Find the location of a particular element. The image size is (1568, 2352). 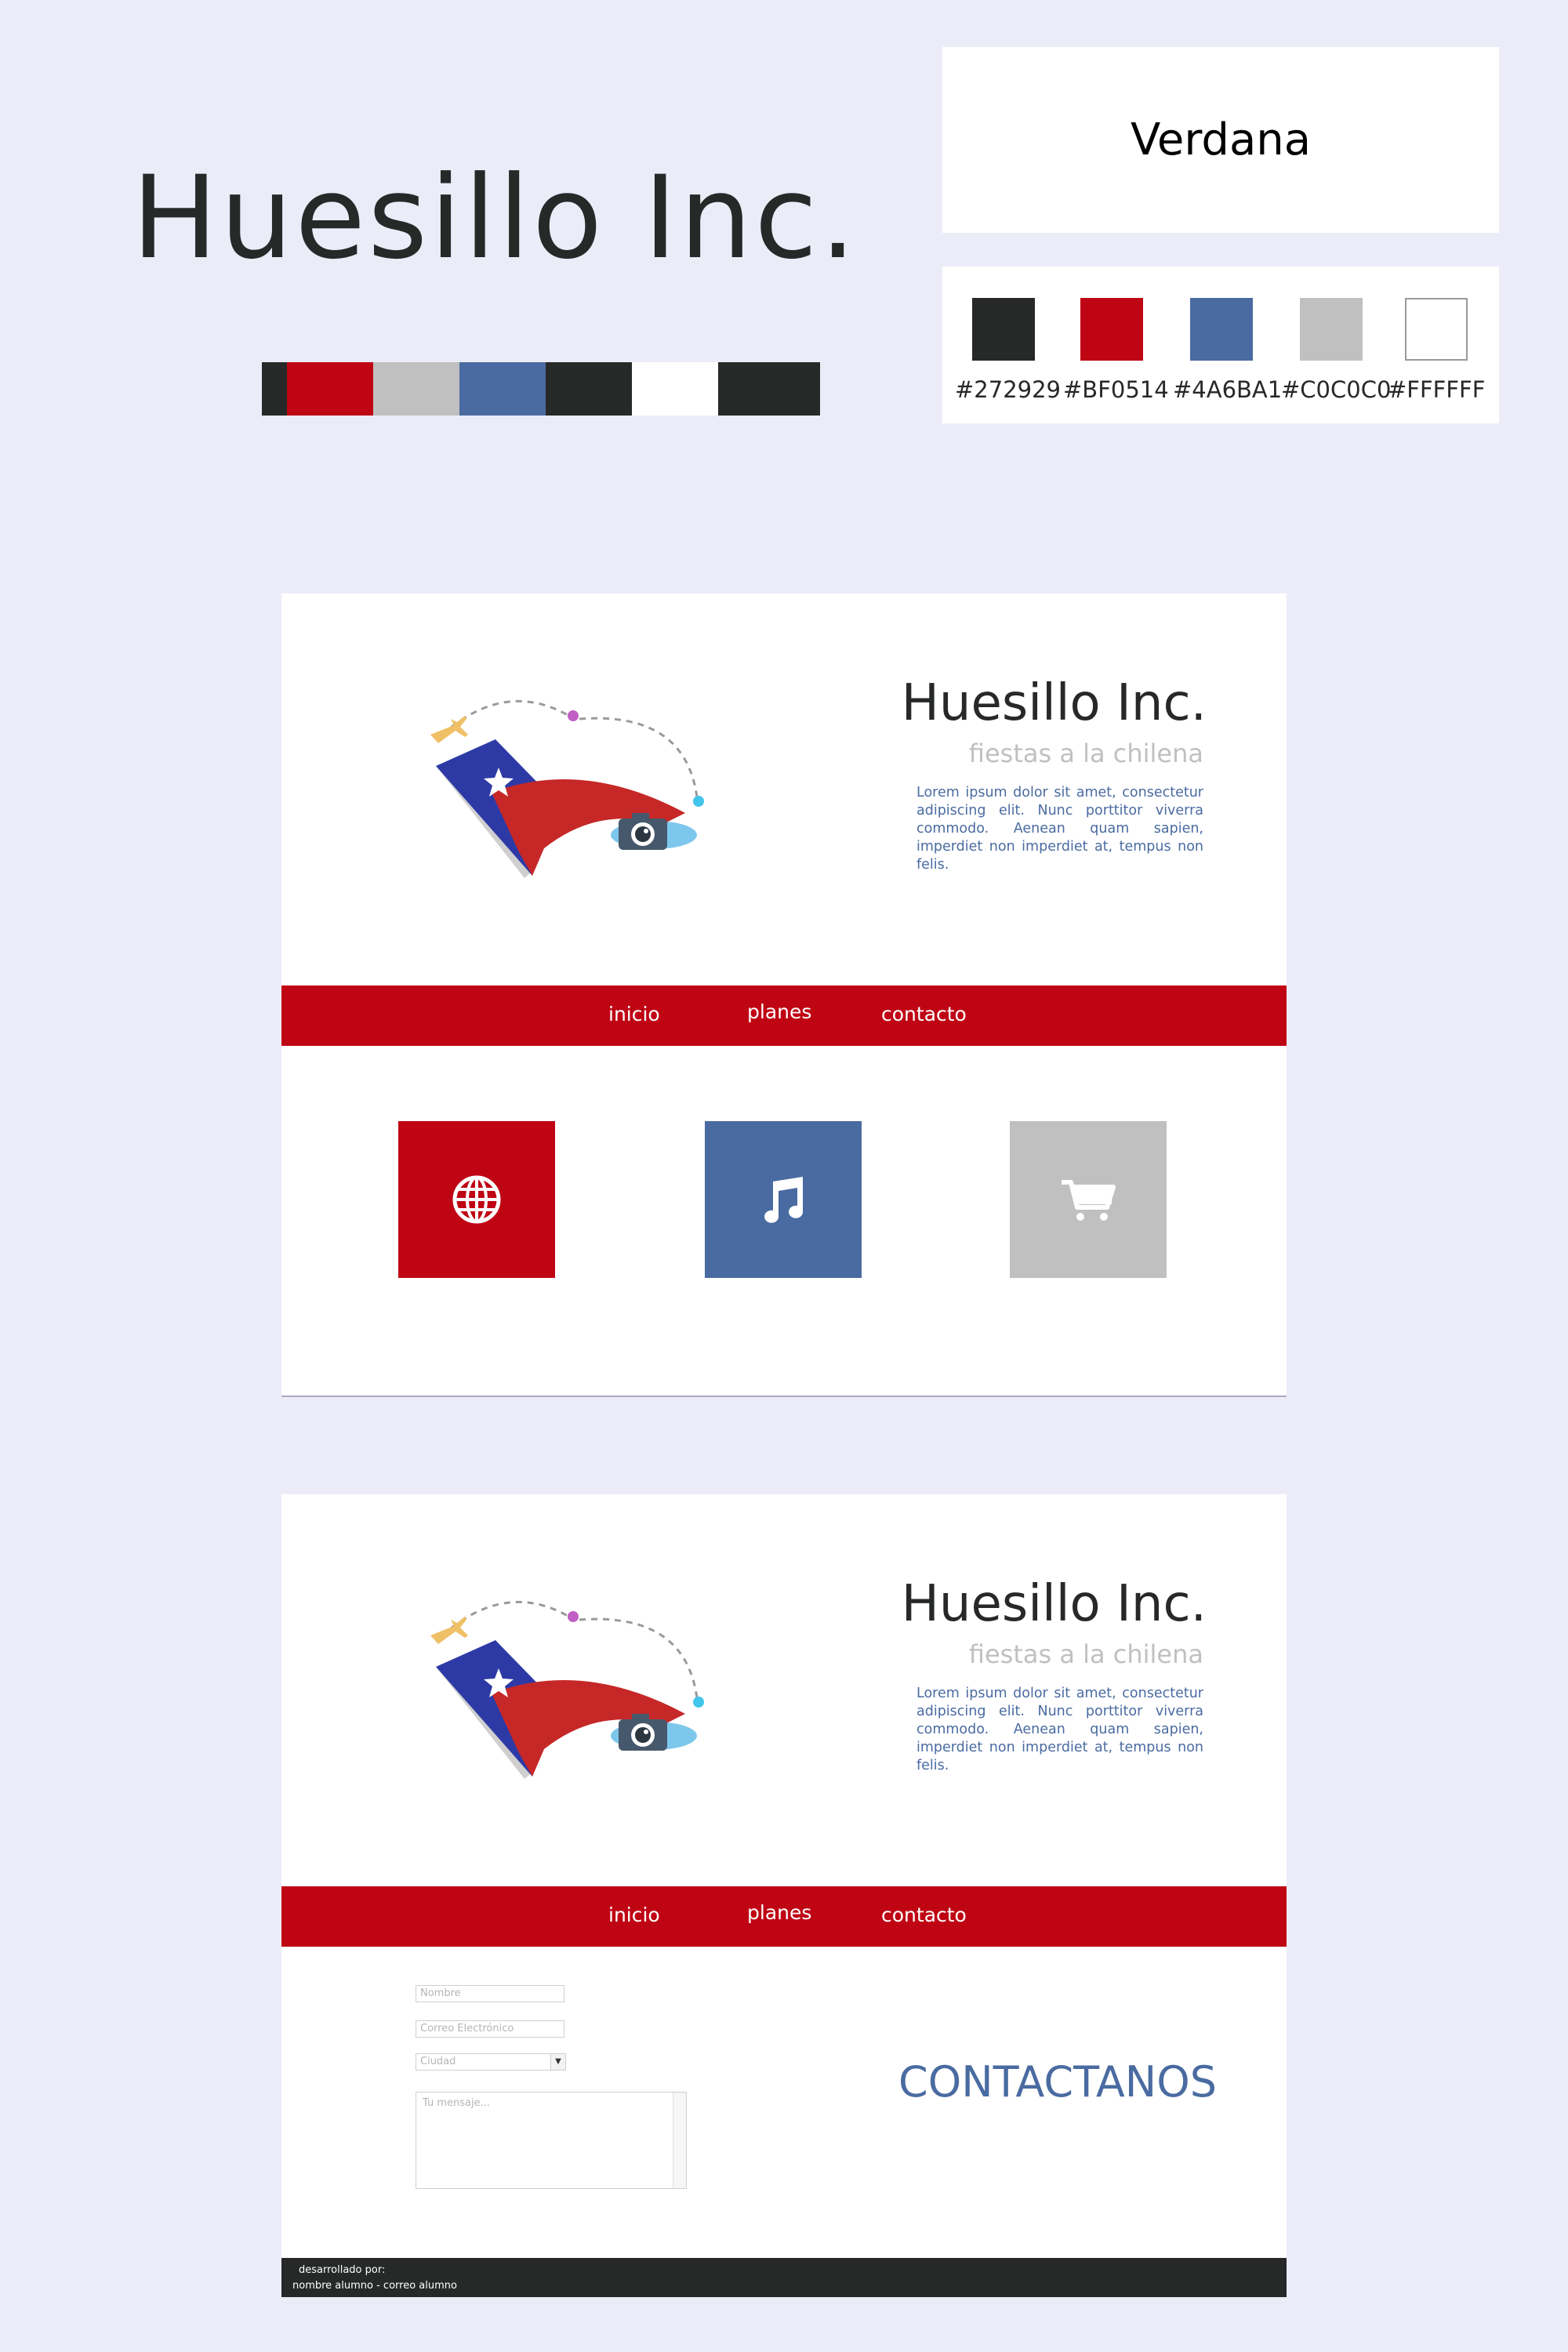

palette-strip-white is located at coordinates (675, 389).